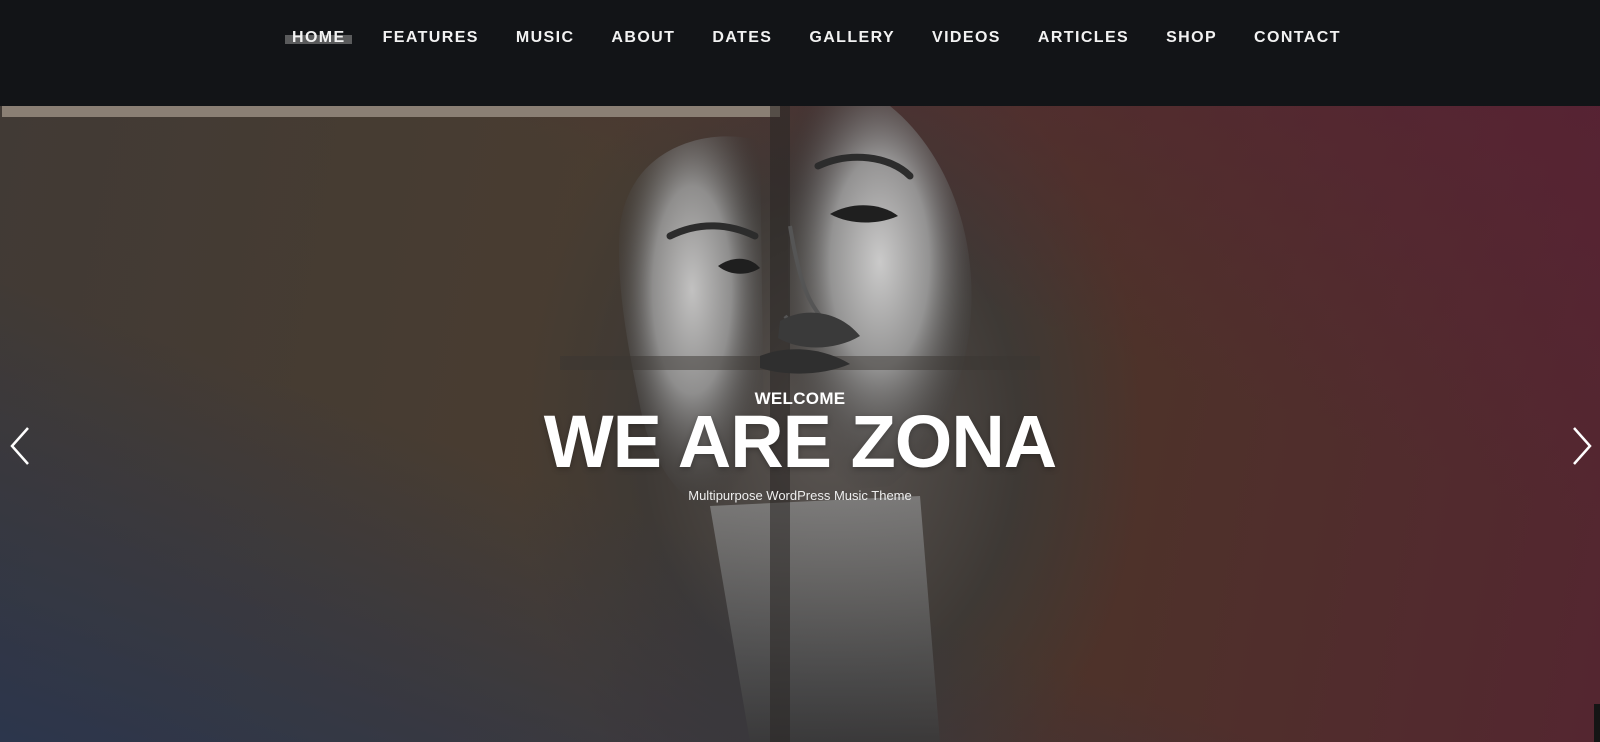  Describe the element at coordinates (1191, 38) in the screenshot. I see `nav-item-shop: SHOP` at that location.